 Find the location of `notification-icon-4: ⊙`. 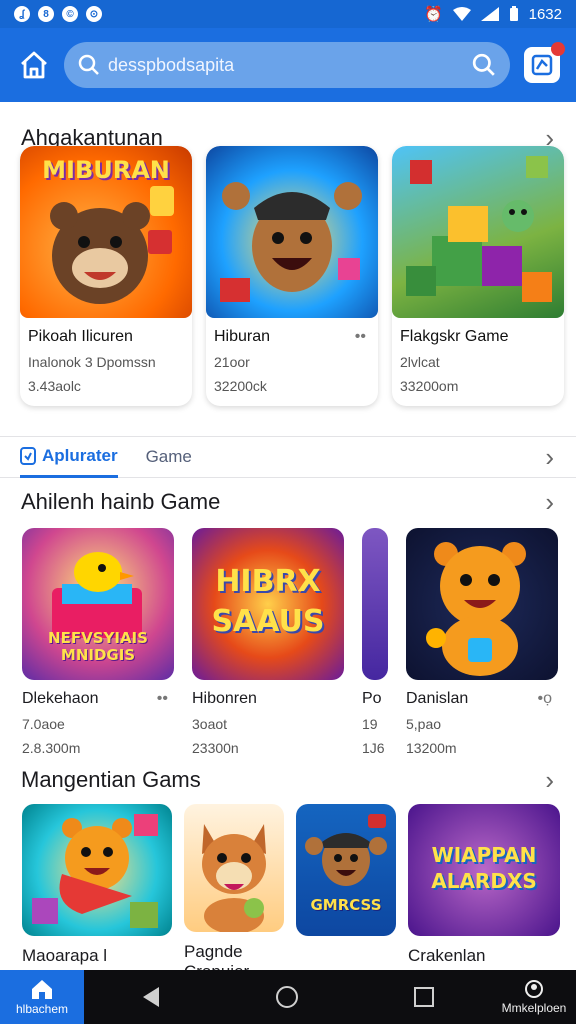

notification-icon-4: ⊙ is located at coordinates (94, 14).